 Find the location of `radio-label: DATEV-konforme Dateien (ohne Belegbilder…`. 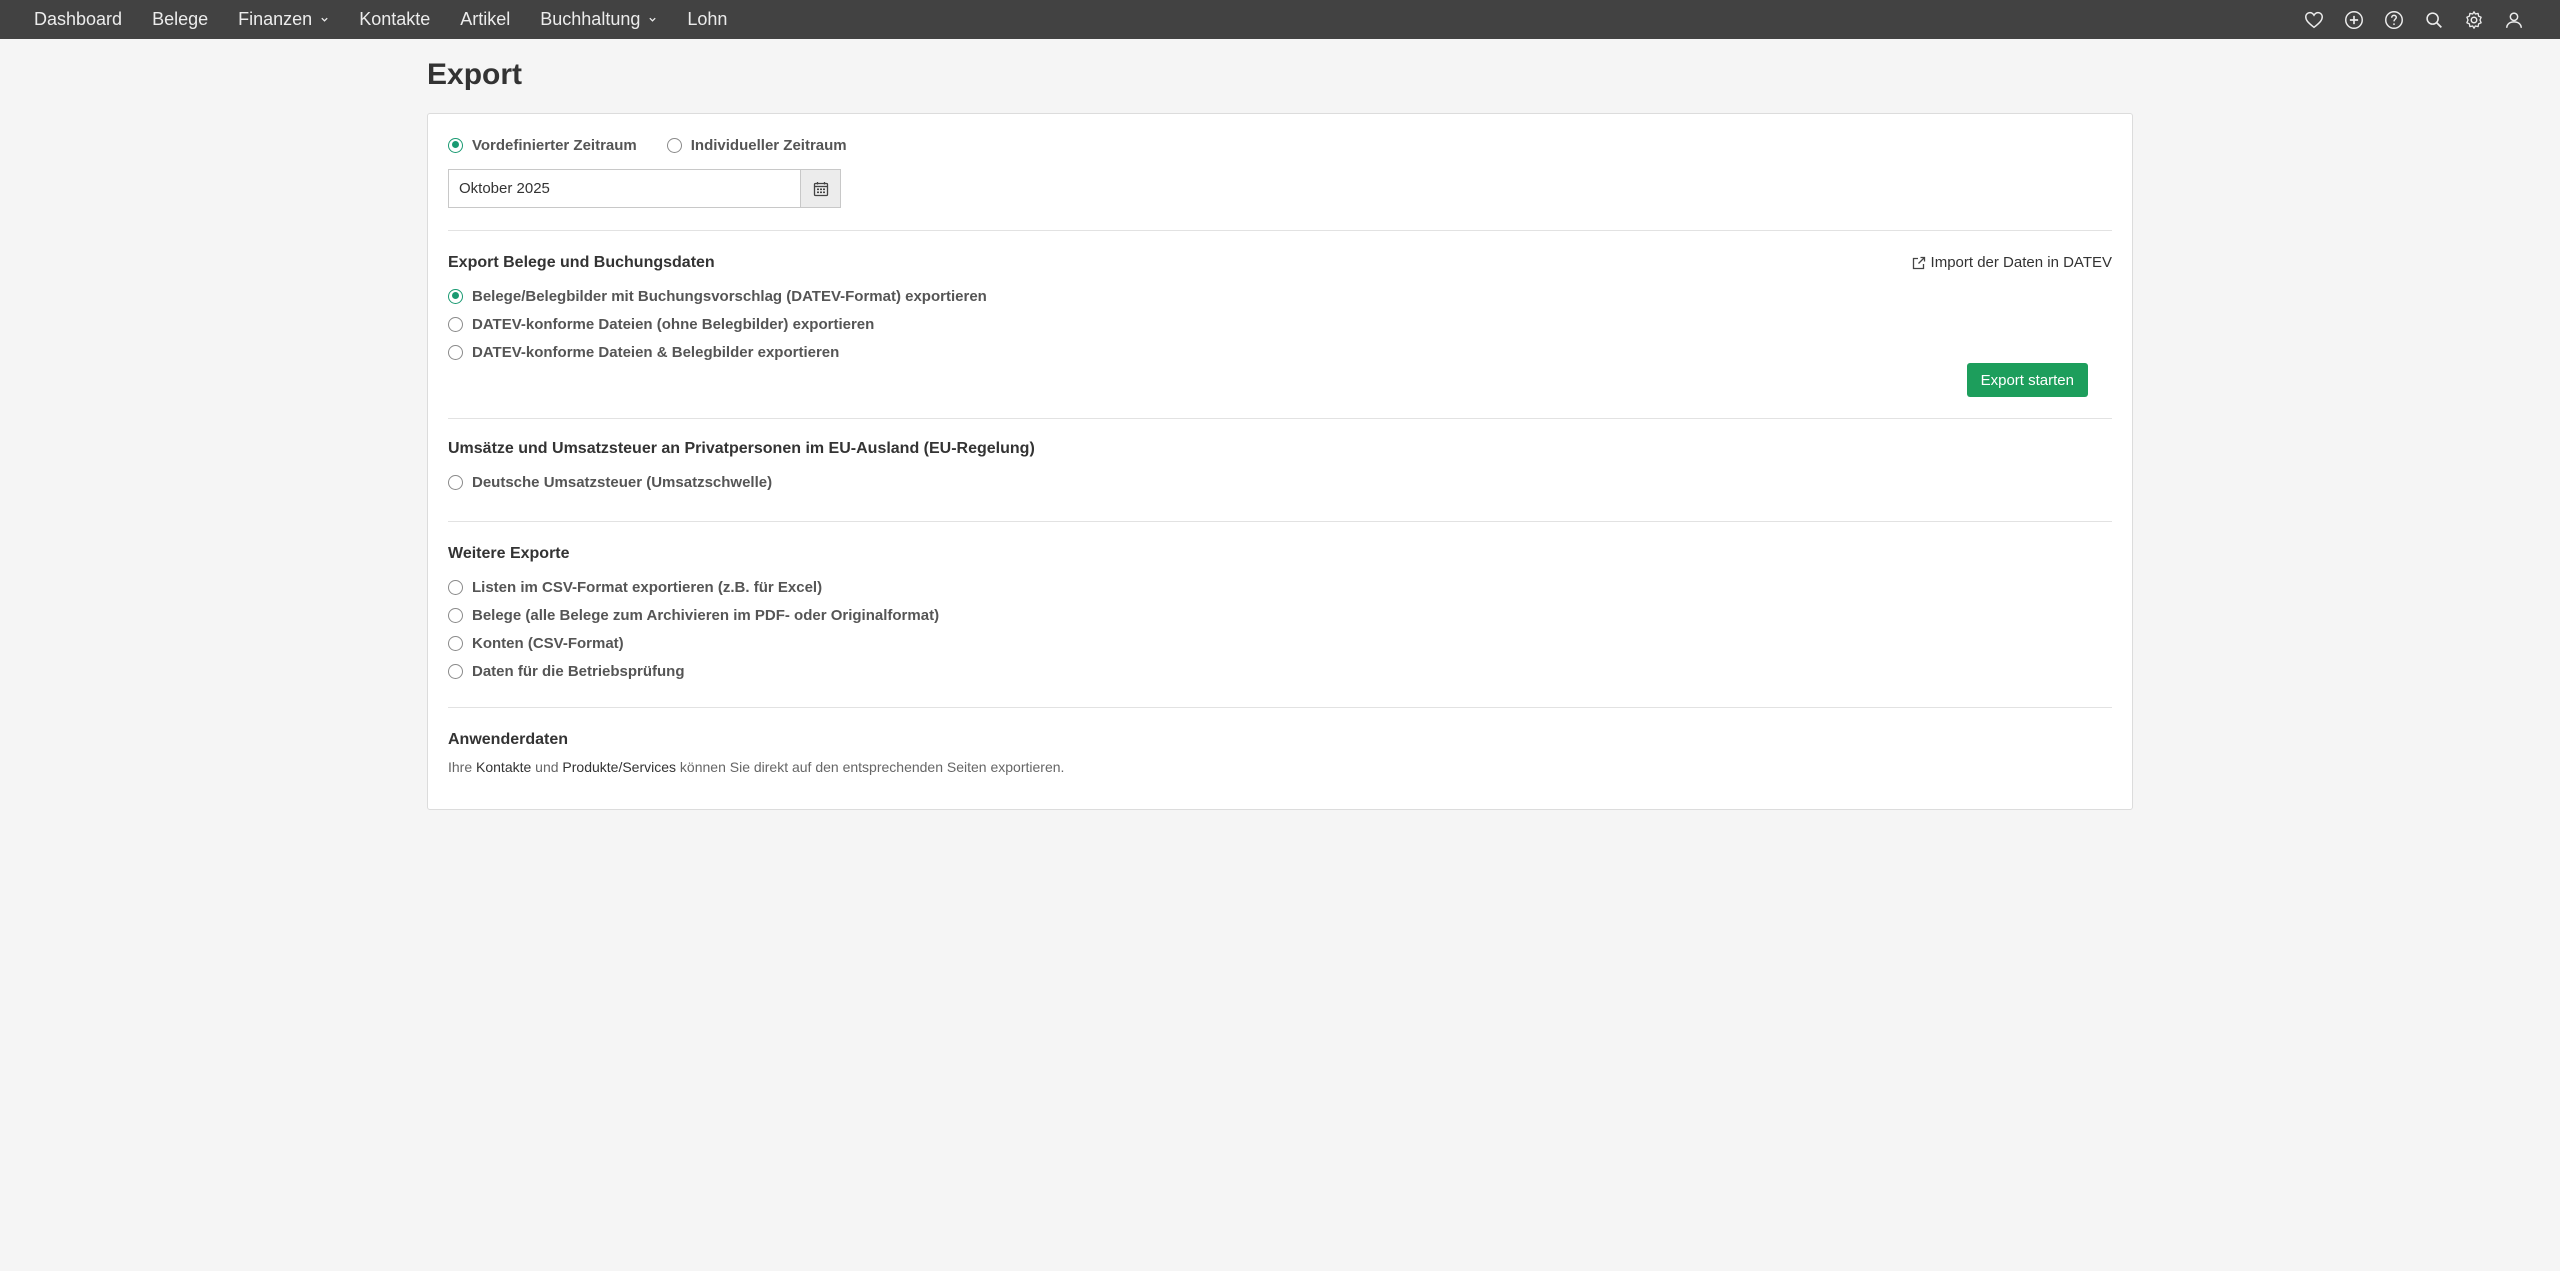

radio-label: DATEV-konforme Dateien (ohne Belegbilder… is located at coordinates (673, 324).